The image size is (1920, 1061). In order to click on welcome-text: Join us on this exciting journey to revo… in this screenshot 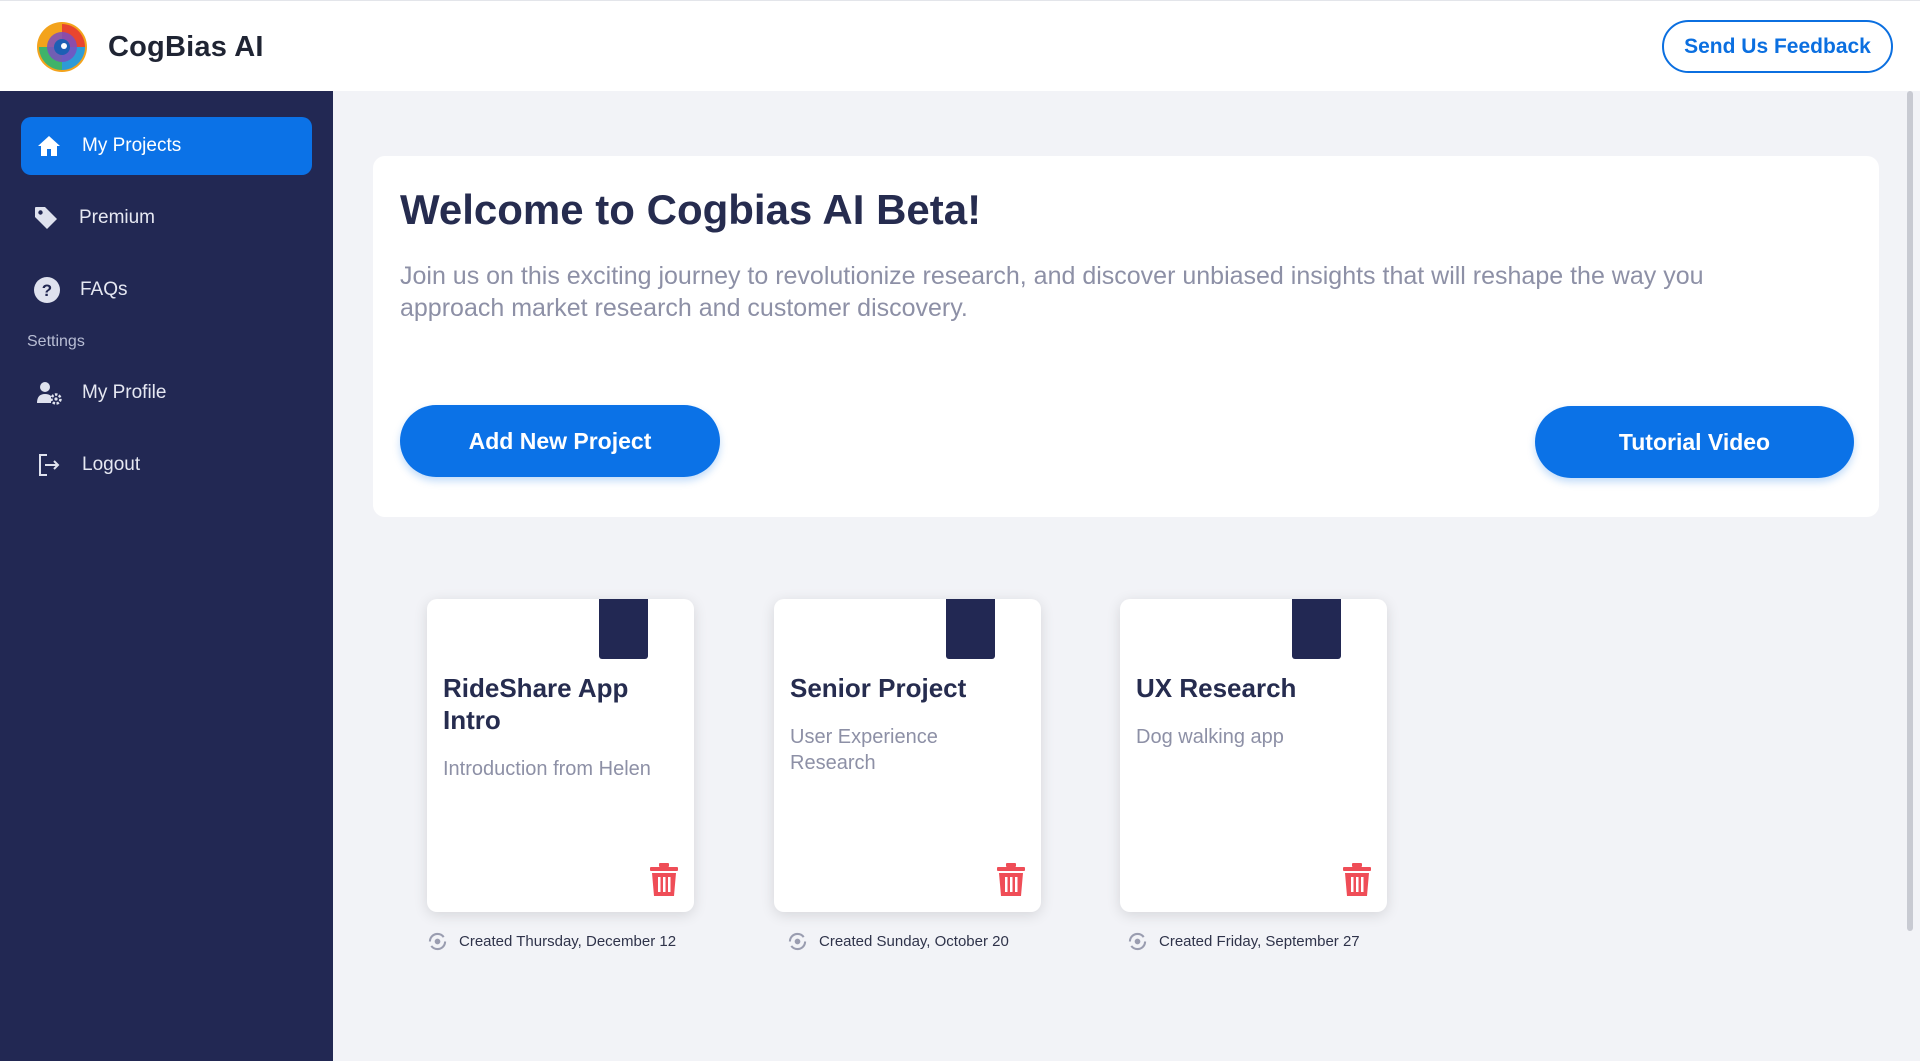, I will do `click(1052, 292)`.